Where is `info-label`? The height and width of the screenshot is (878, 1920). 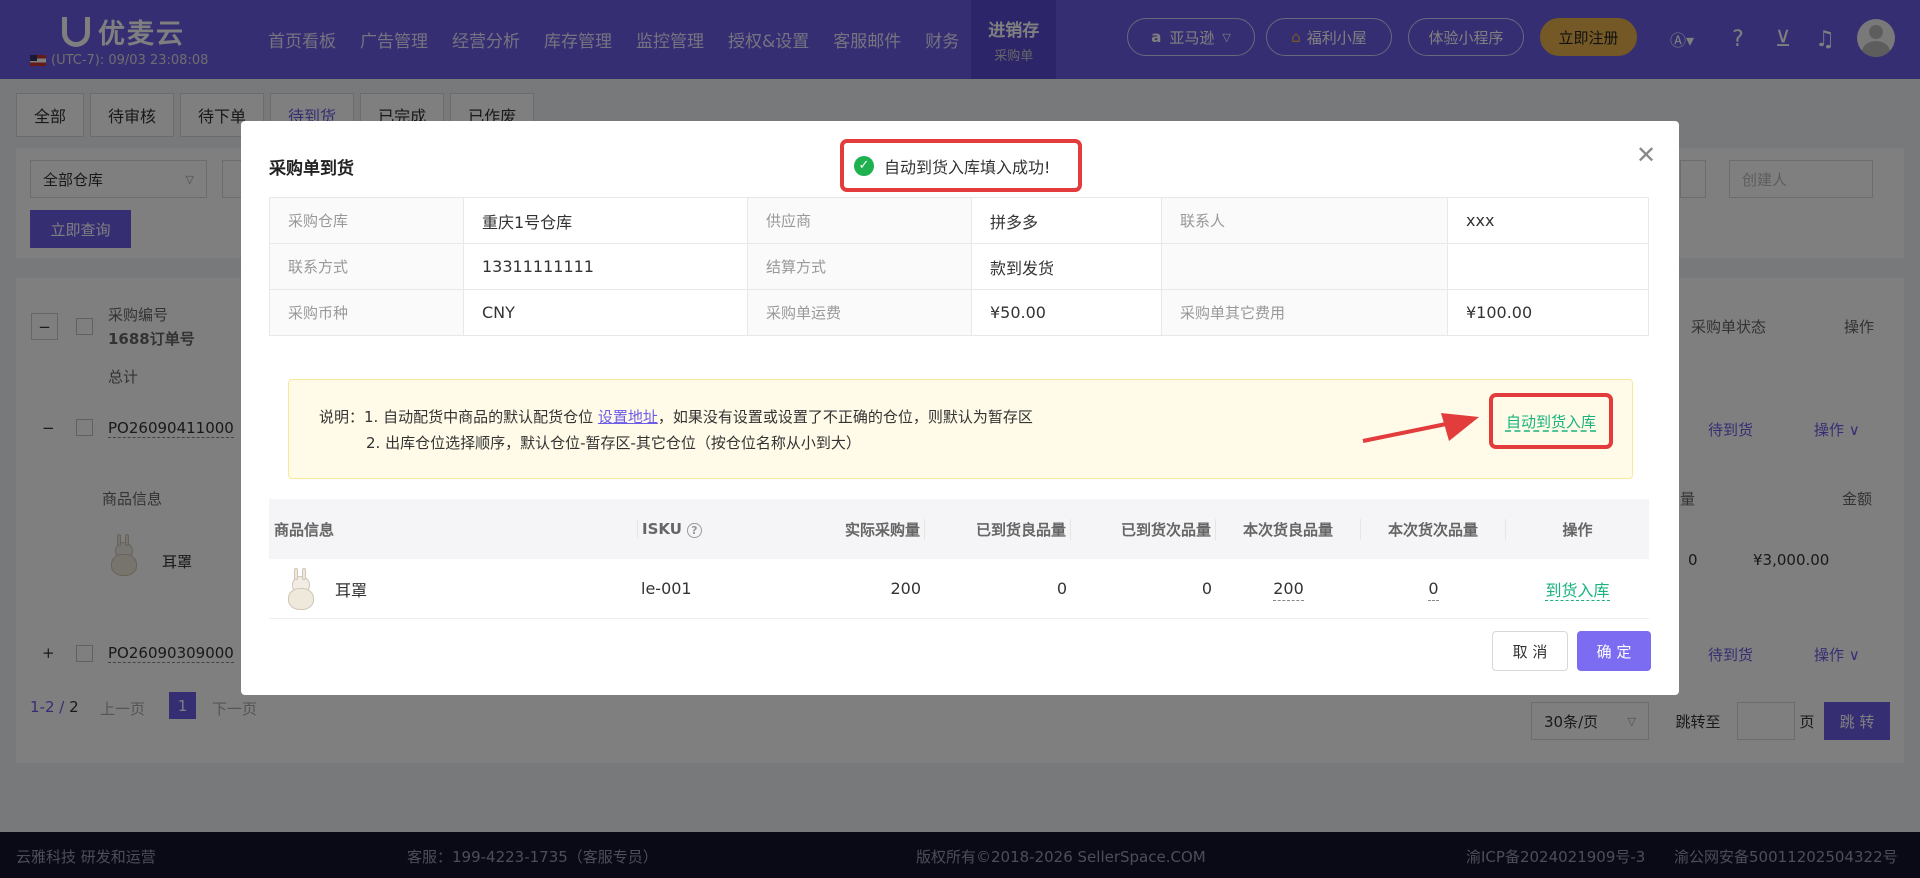
info-label is located at coordinates (1304, 266).